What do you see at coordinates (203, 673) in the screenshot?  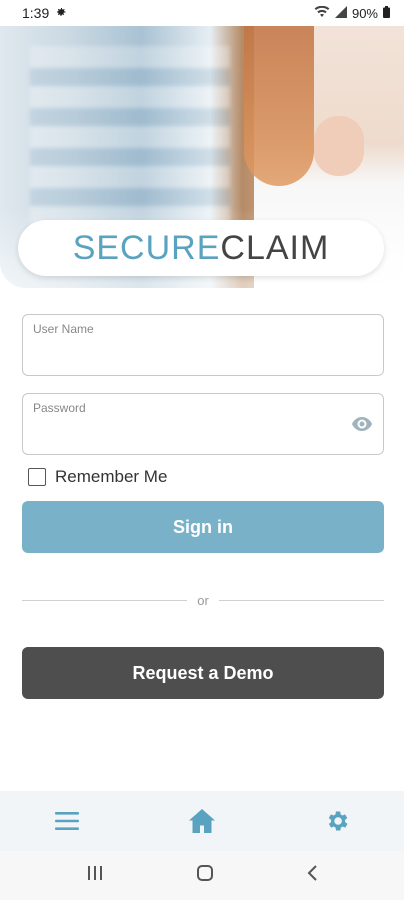 I see `request-demo-button: Request a Demo` at bounding box center [203, 673].